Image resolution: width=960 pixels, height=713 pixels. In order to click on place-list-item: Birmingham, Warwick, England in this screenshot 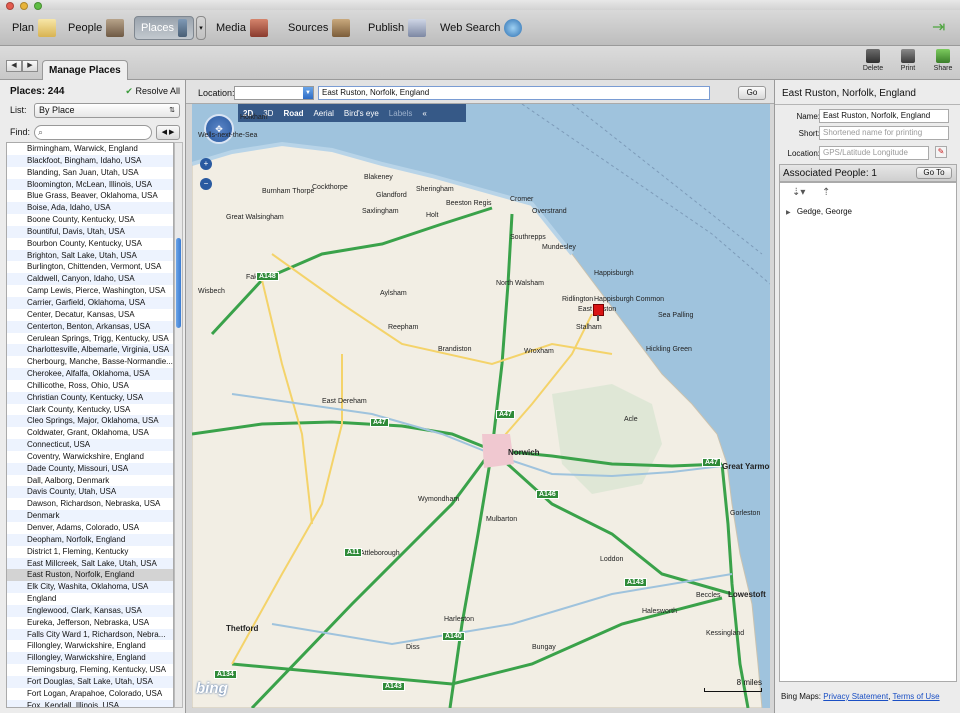, I will do `click(90, 149)`.